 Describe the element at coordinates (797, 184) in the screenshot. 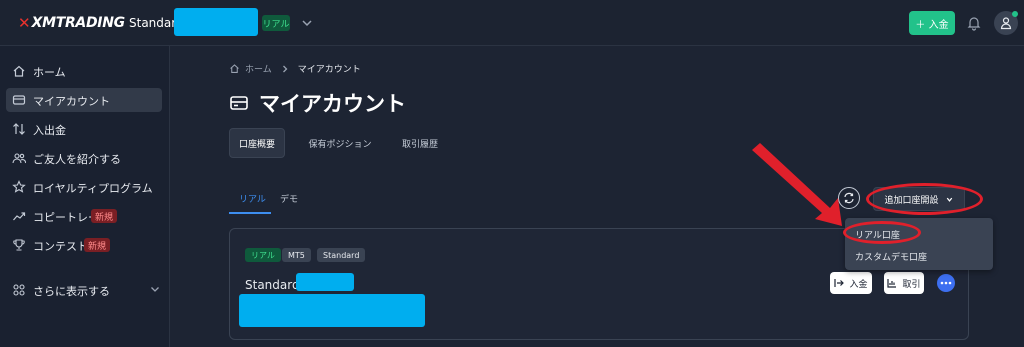

I see `red-arrow-annotation` at that location.